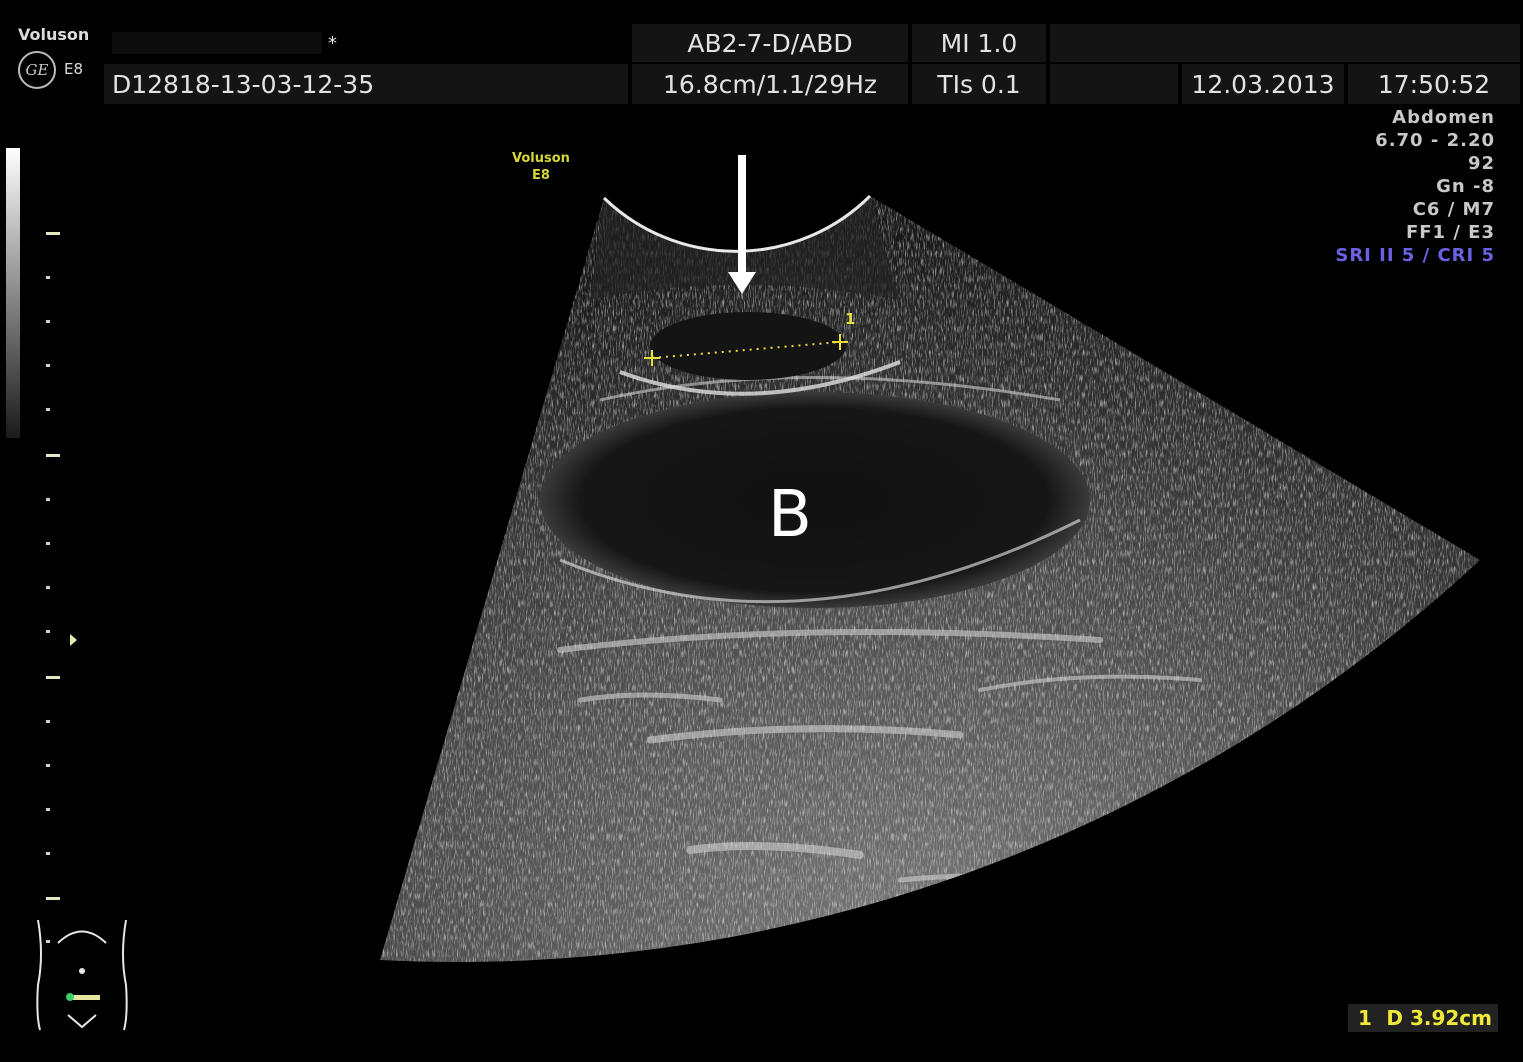 Image resolution: width=1523 pixels, height=1062 pixels. I want to click on param-power: 92, so click(1481, 163).